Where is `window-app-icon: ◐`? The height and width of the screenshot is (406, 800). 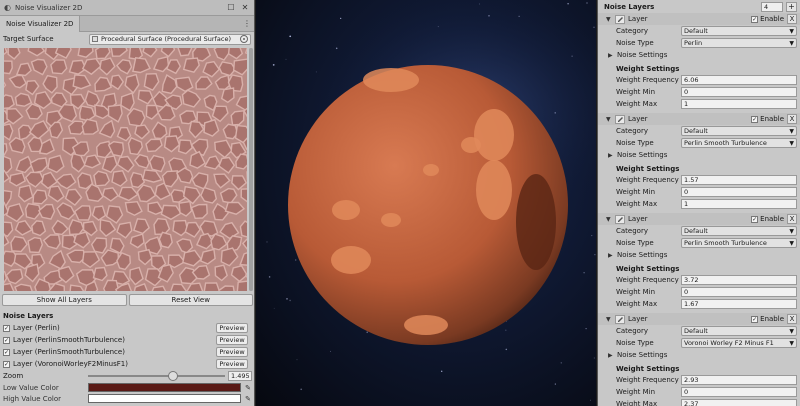 window-app-icon: ◐ is located at coordinates (7, 7).